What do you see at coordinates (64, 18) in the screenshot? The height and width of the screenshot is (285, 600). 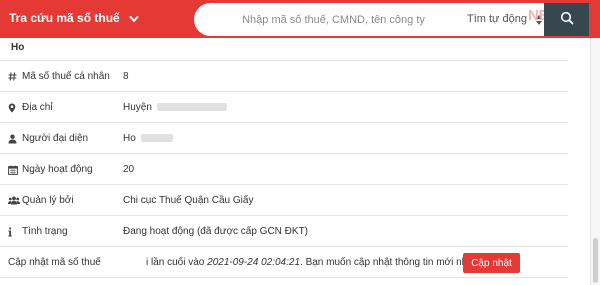 I see `app-title: Tra cứu mã số thuế` at bounding box center [64, 18].